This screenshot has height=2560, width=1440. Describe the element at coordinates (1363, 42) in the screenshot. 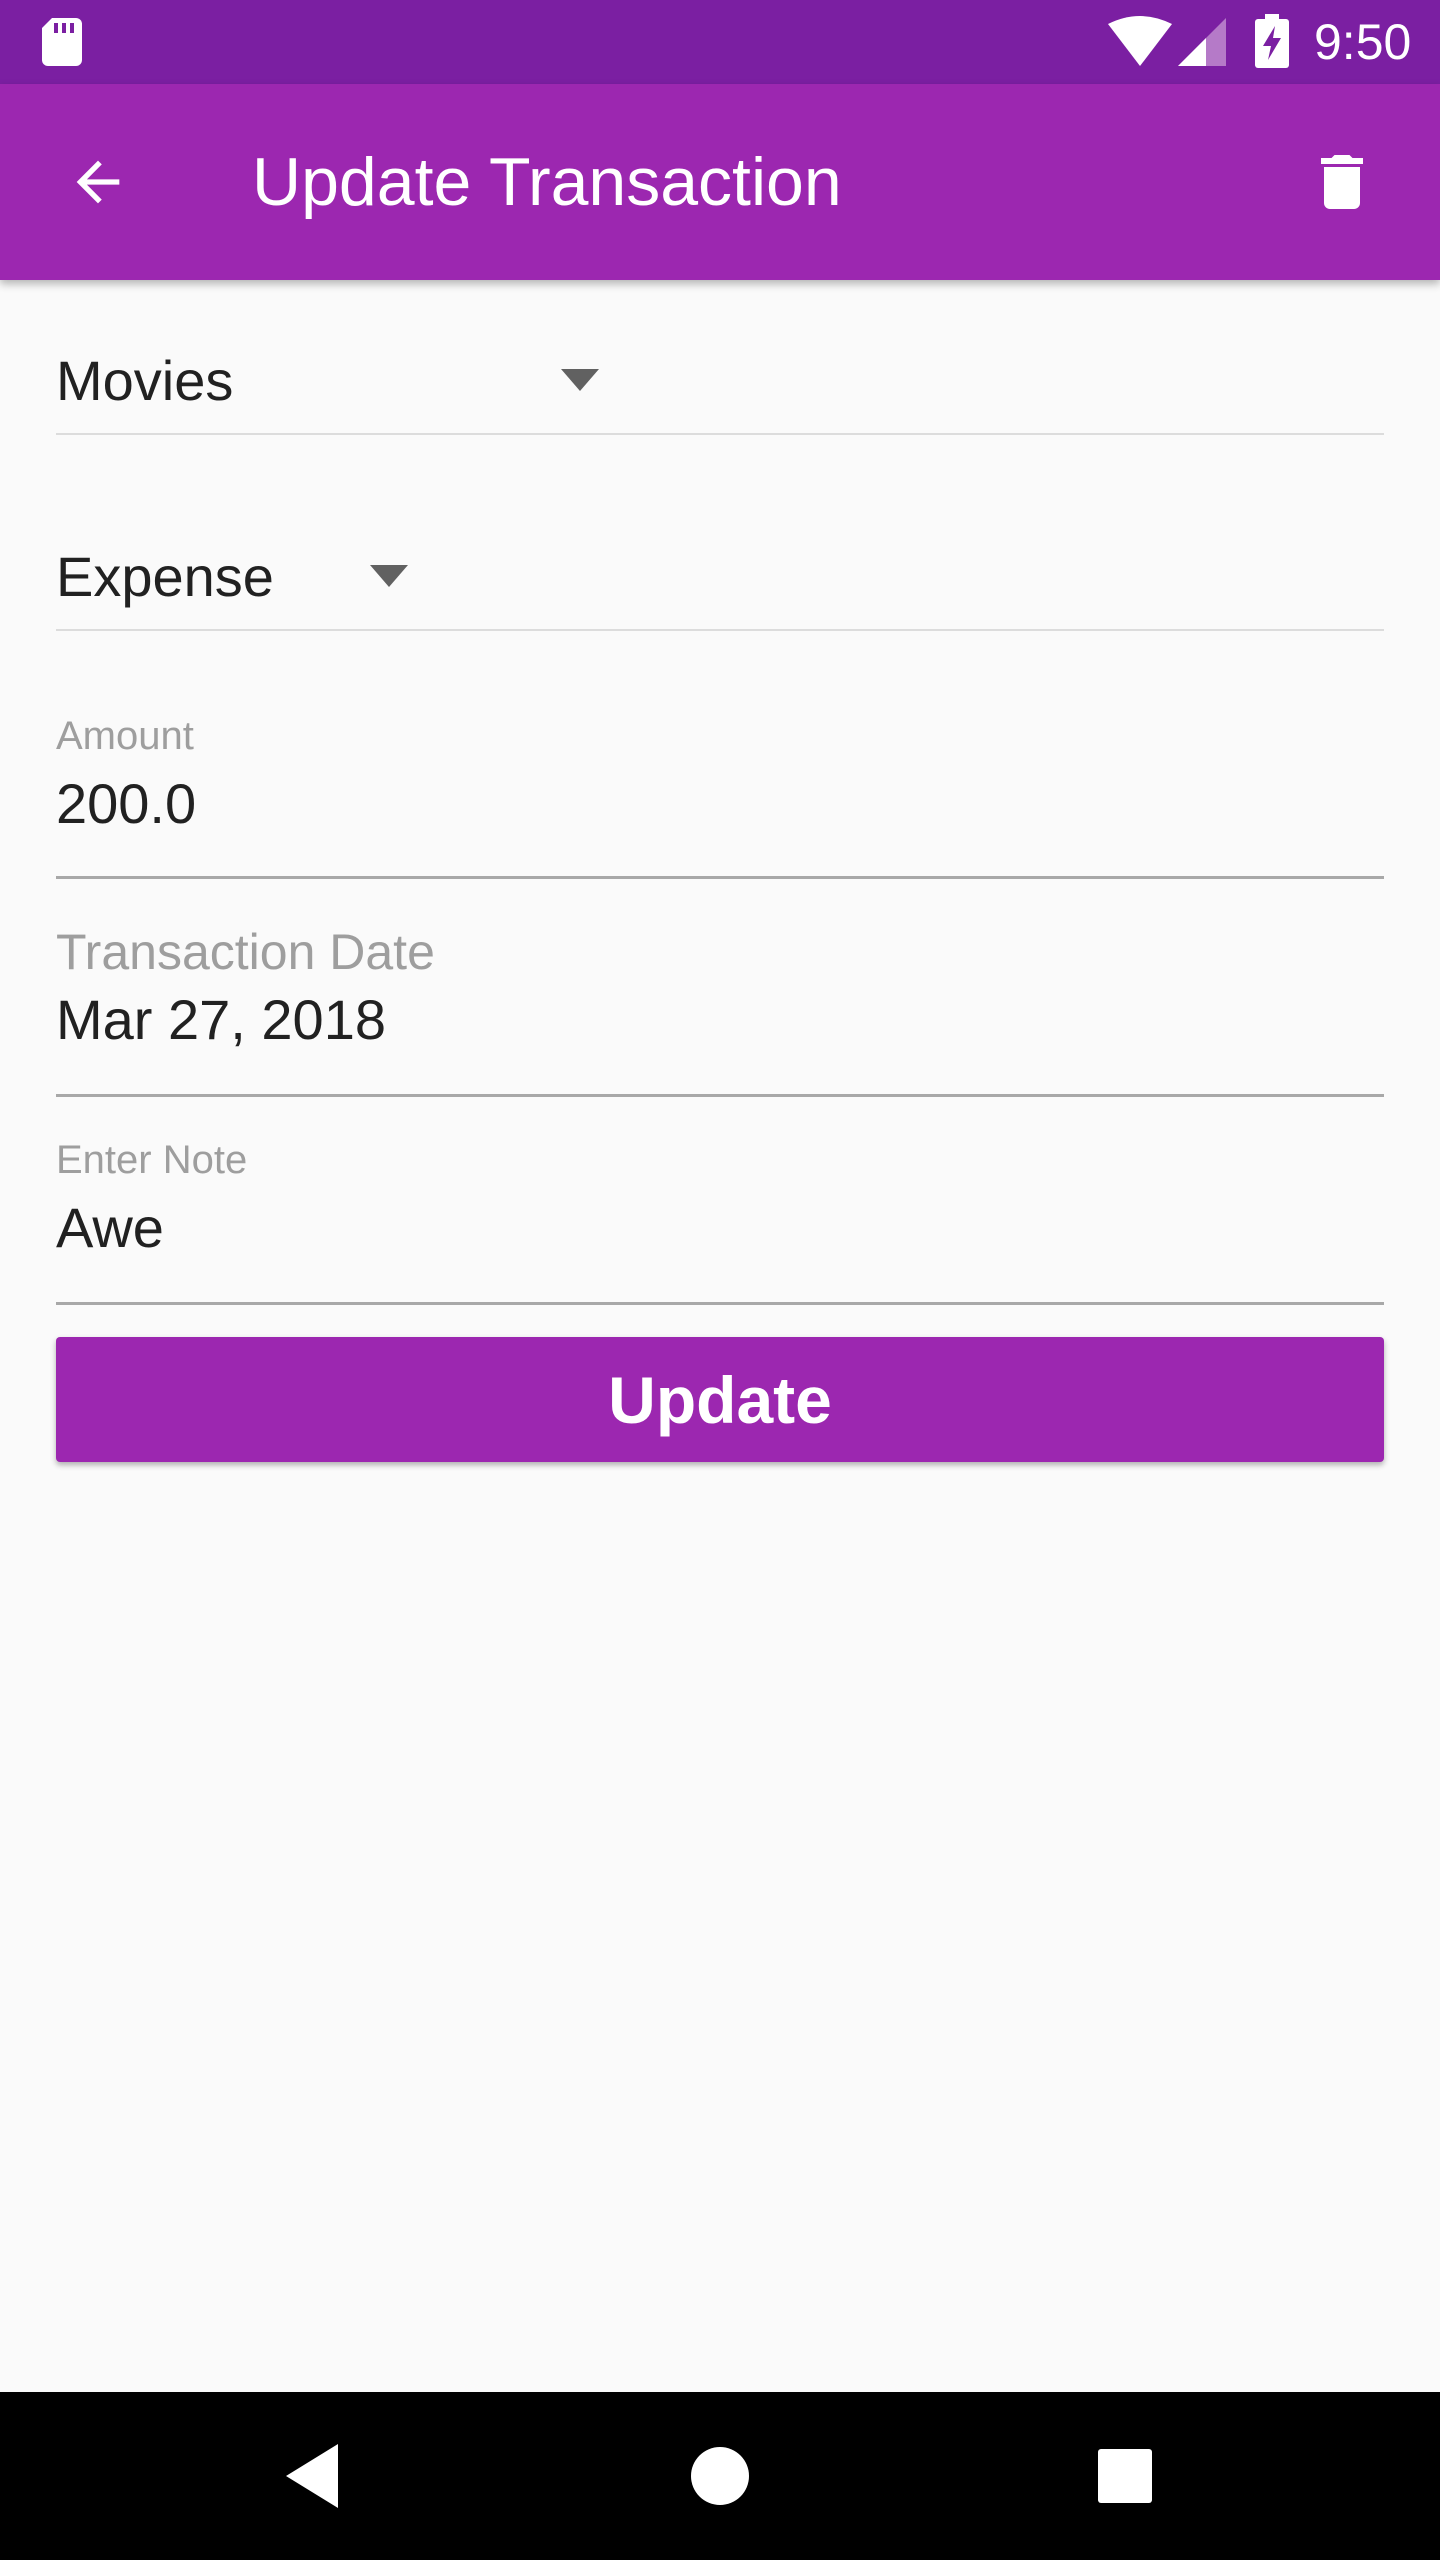

I see `status-time: 9:50` at that location.